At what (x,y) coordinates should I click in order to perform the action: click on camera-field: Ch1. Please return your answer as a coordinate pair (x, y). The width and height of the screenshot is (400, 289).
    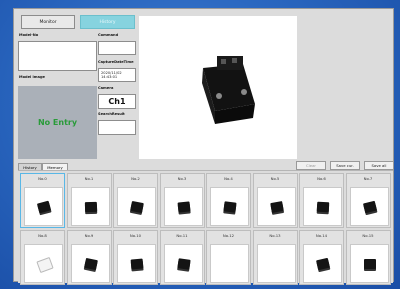
    Looking at the image, I should click on (117, 101).